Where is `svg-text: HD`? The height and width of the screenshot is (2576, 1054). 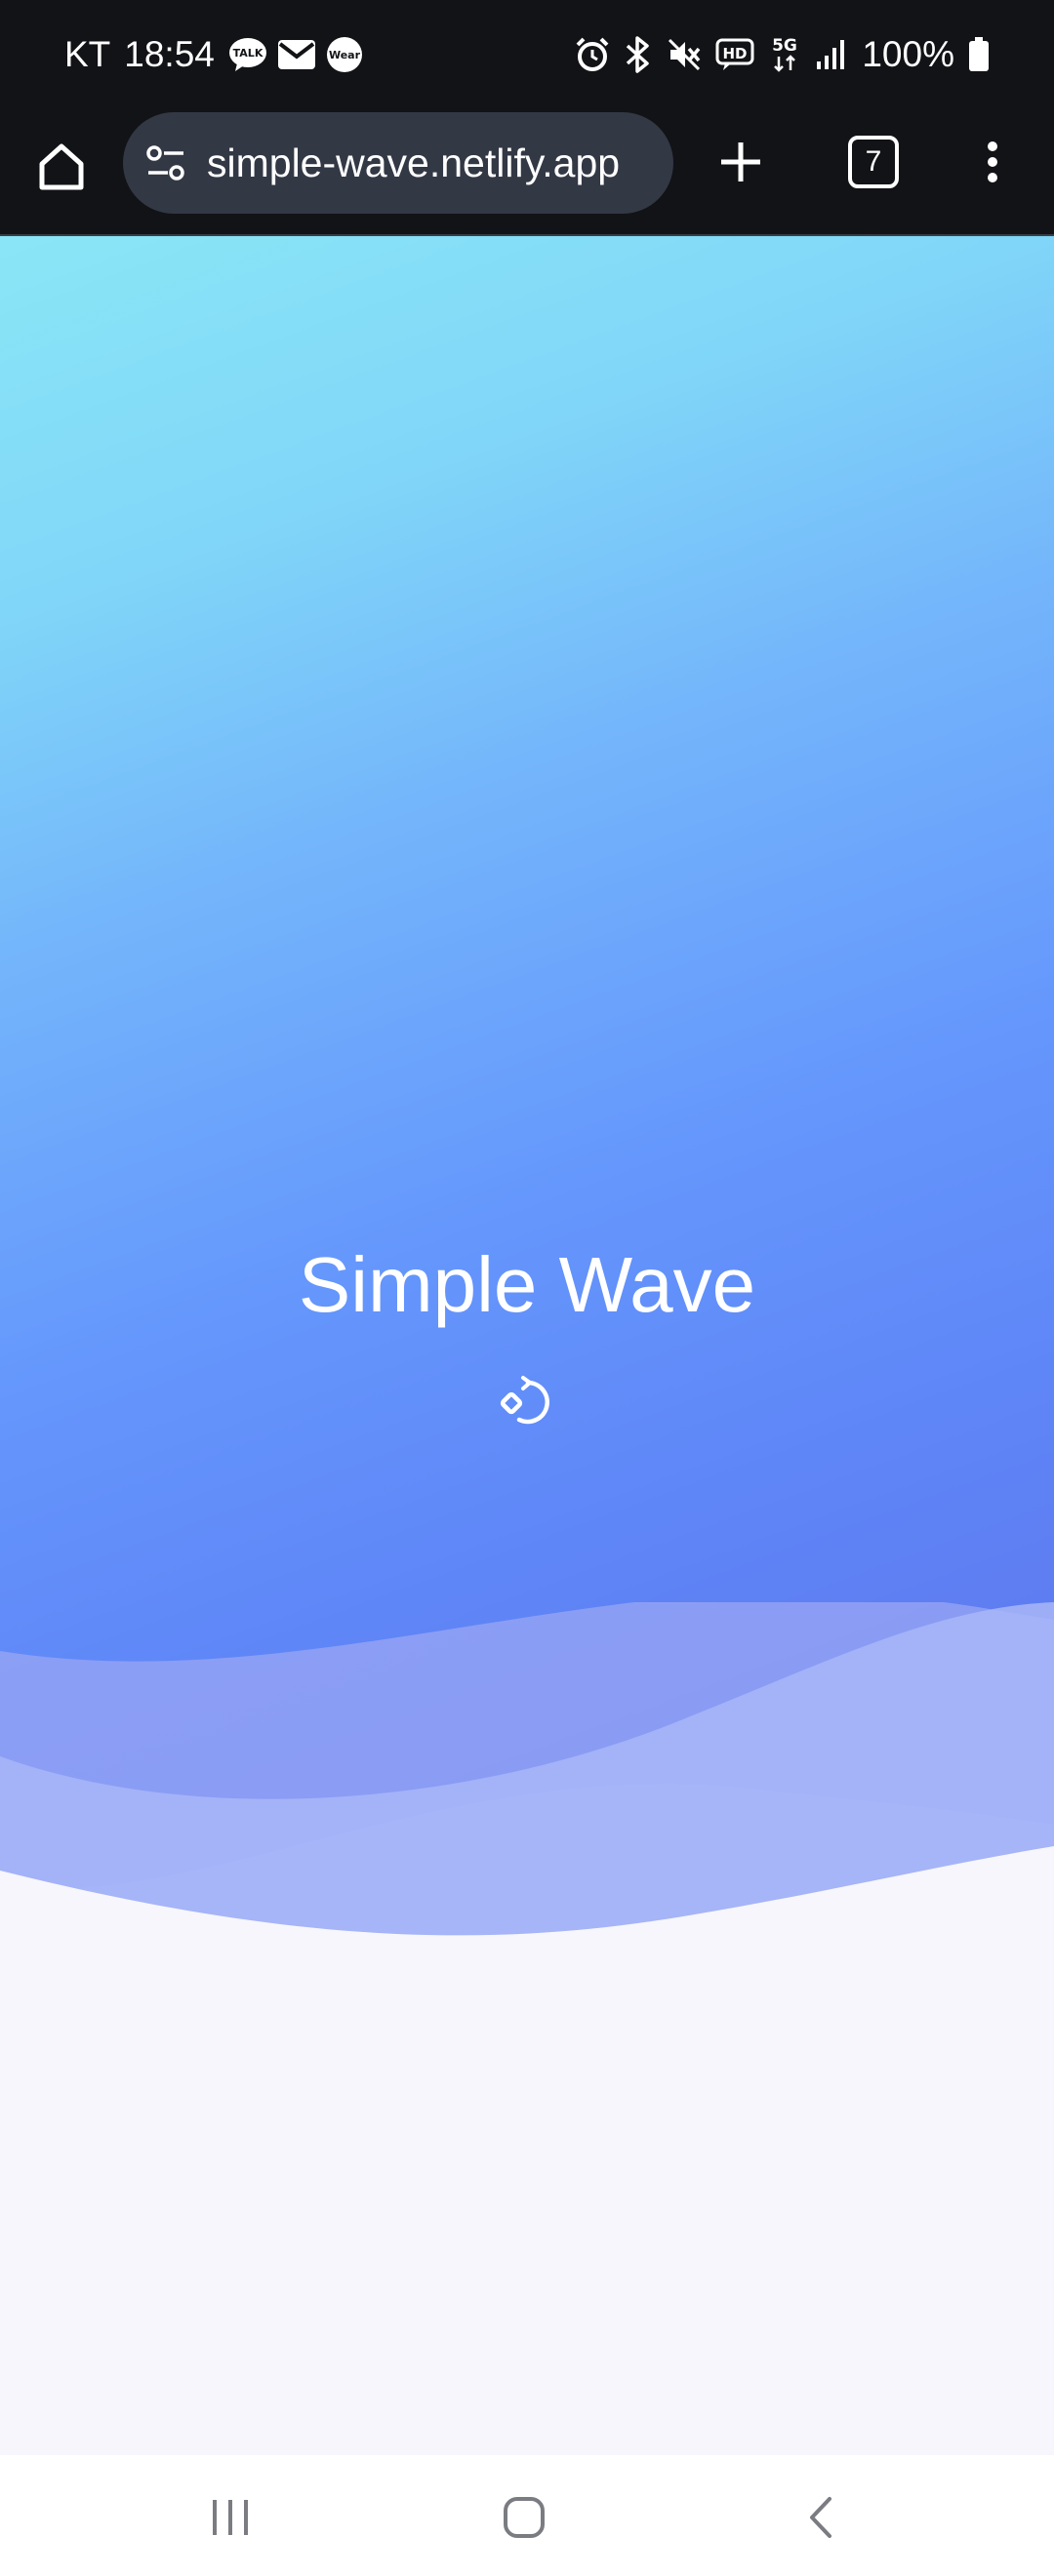
svg-text: HD is located at coordinates (735, 53).